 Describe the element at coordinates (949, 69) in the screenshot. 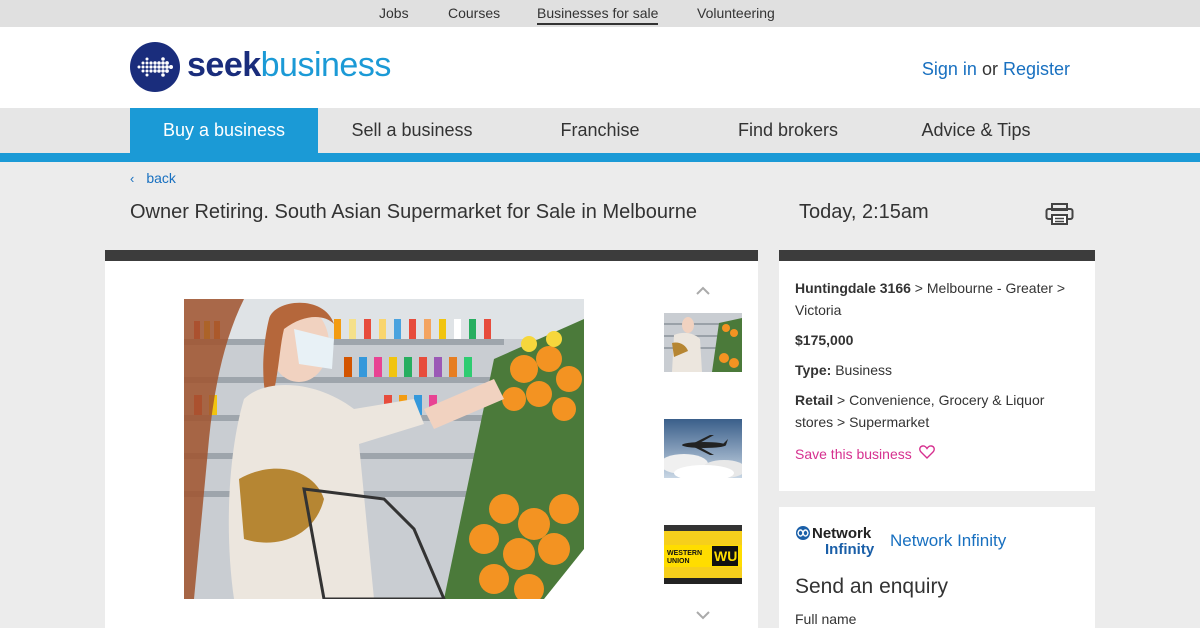

I see `sign-in-link: Sign in` at that location.